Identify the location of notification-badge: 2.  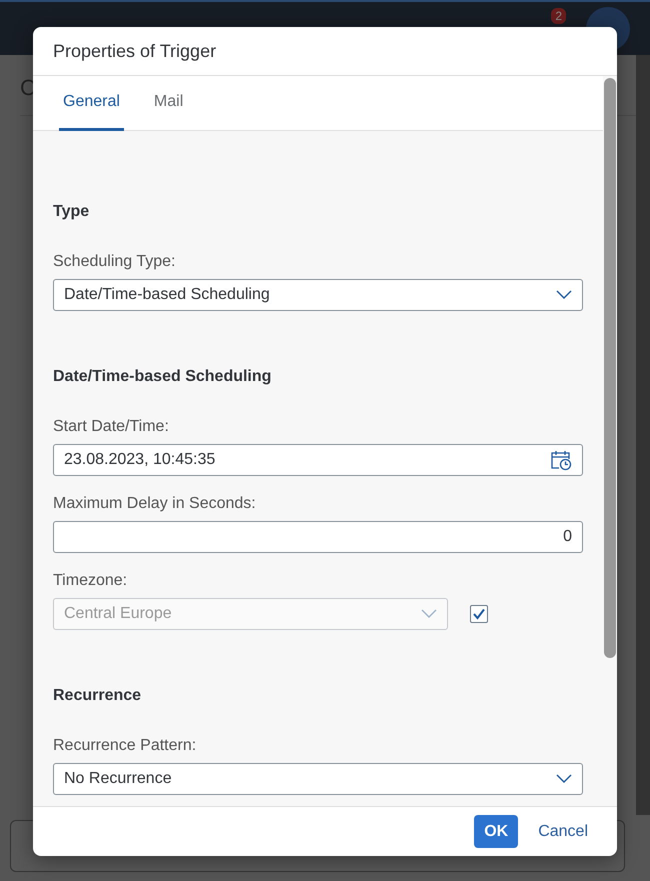
(558, 16).